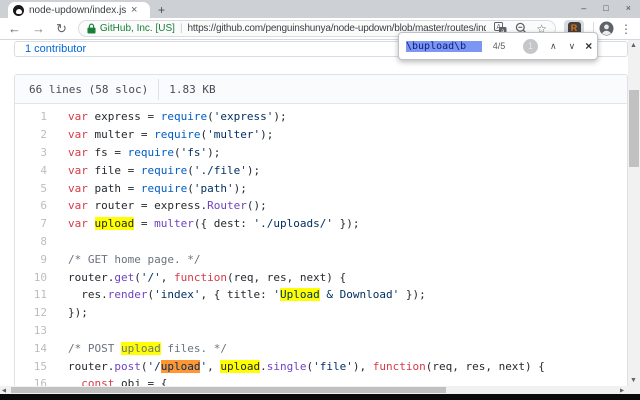 The height and width of the screenshot is (400, 640). I want to click on code-text: var multer = require('multer');, so click(171, 135).